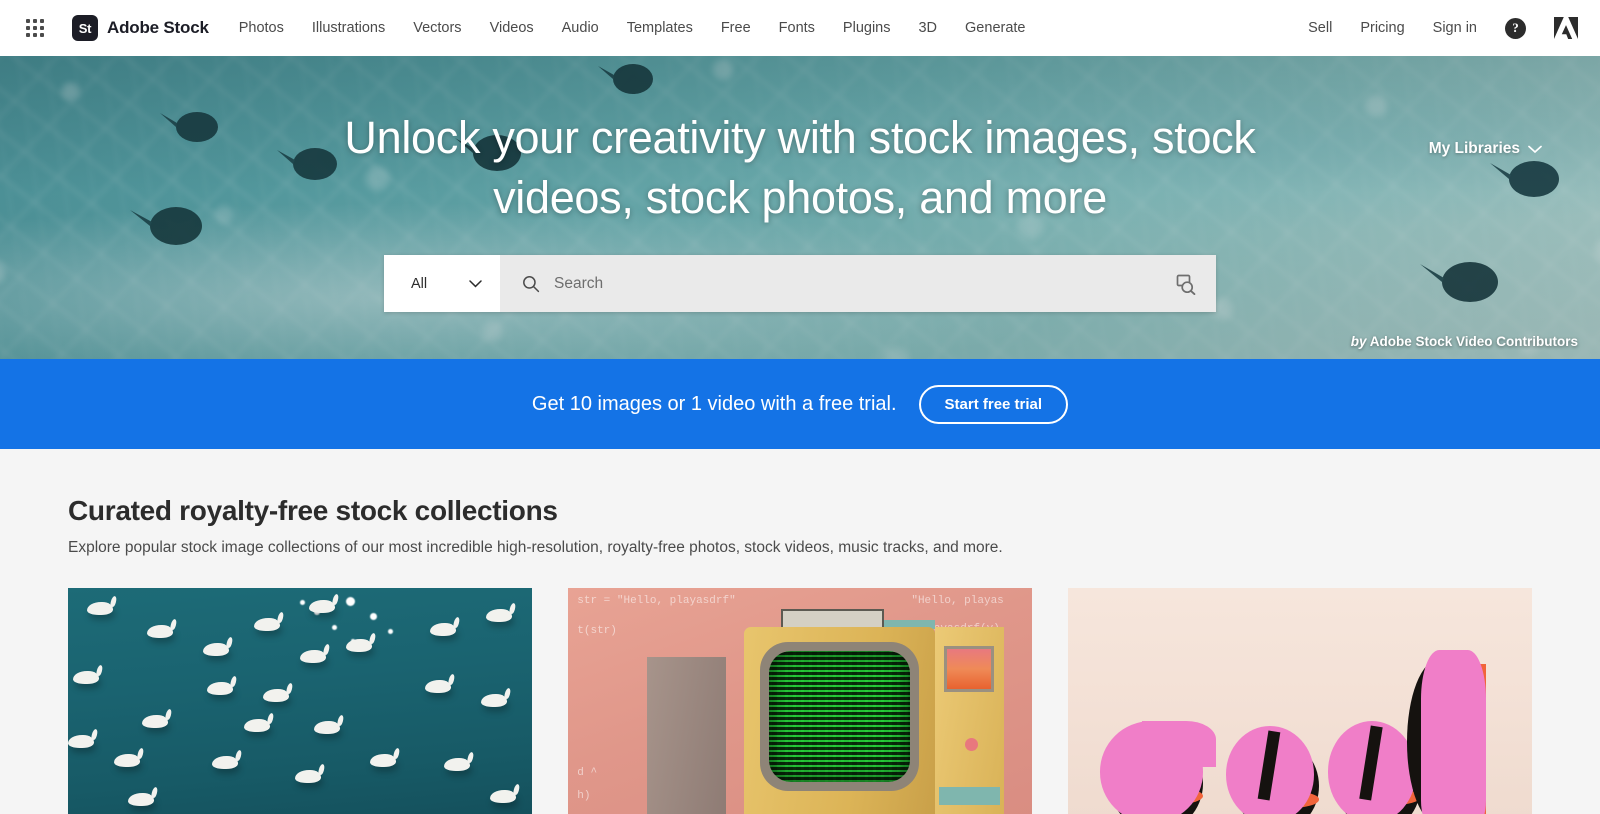  Describe the element at coordinates (580, 28) in the screenshot. I see `nav-item-audio: Audio` at that location.